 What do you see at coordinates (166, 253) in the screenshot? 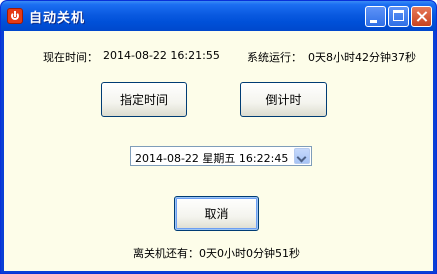
I see `remaining-label: 离关机还有：` at bounding box center [166, 253].